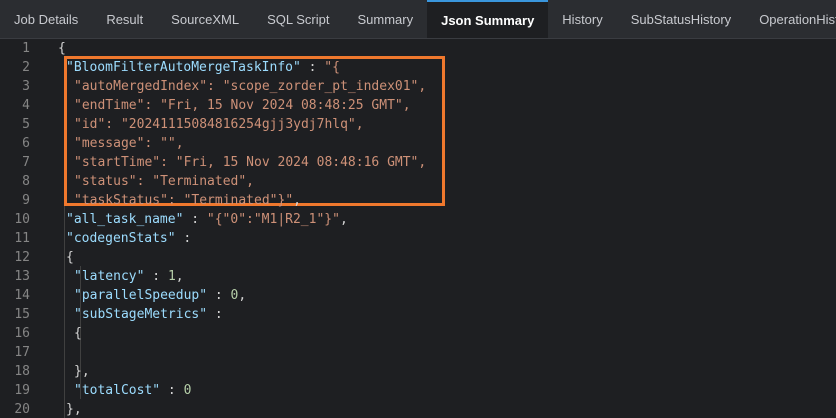 This screenshot has height=418, width=836. I want to click on code-text: "status": "Terminated",, so click(164, 181).